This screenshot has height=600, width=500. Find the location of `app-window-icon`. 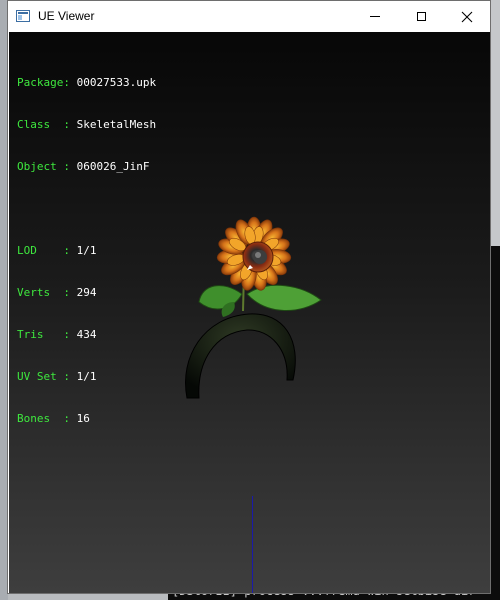

app-window-icon is located at coordinates (23, 16).